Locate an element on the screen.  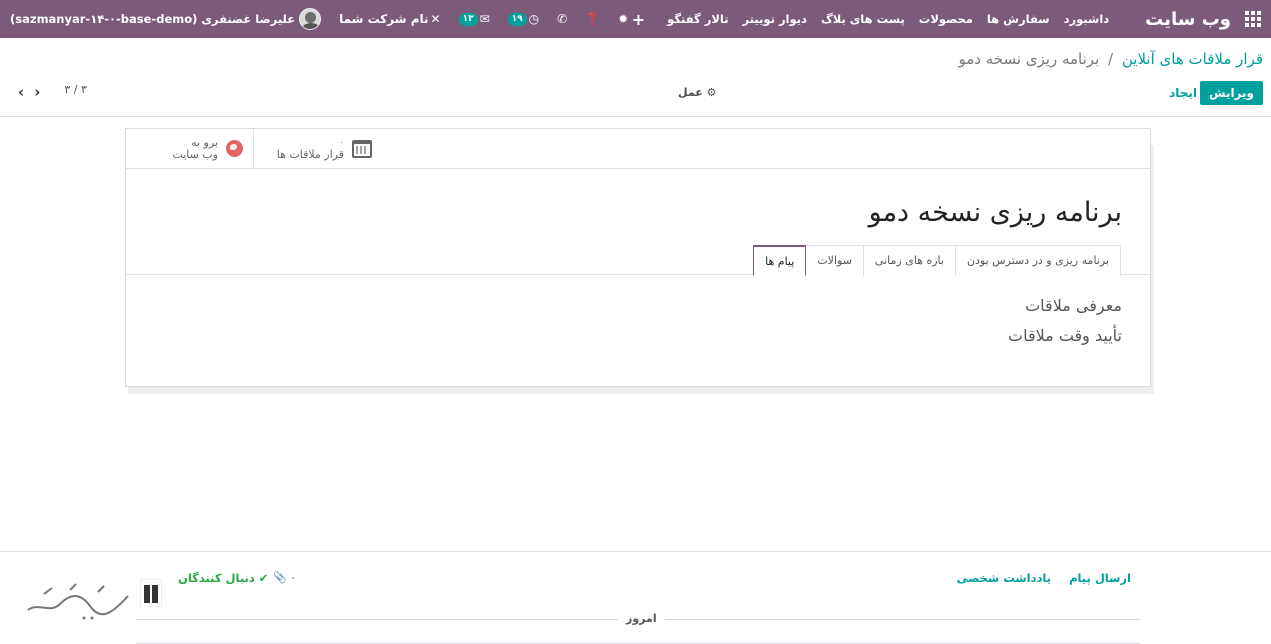
meetings-label: قرار ملاقات ها is located at coordinates (310, 154).